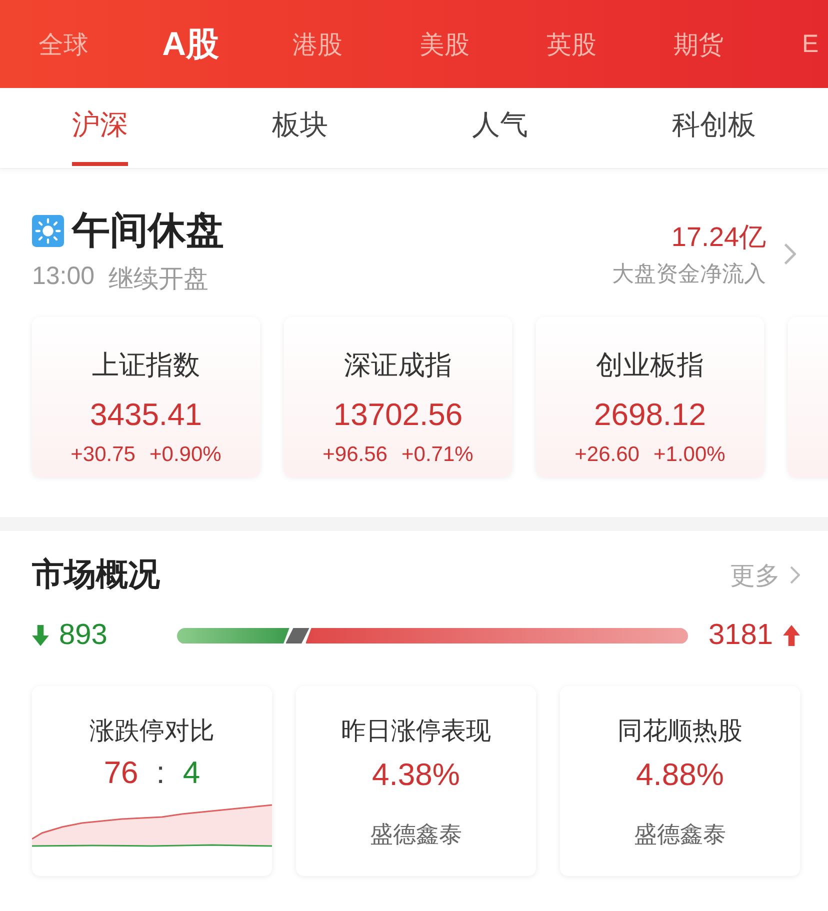  What do you see at coordinates (146, 365) in the screenshot?
I see `index-name: 上证指数` at bounding box center [146, 365].